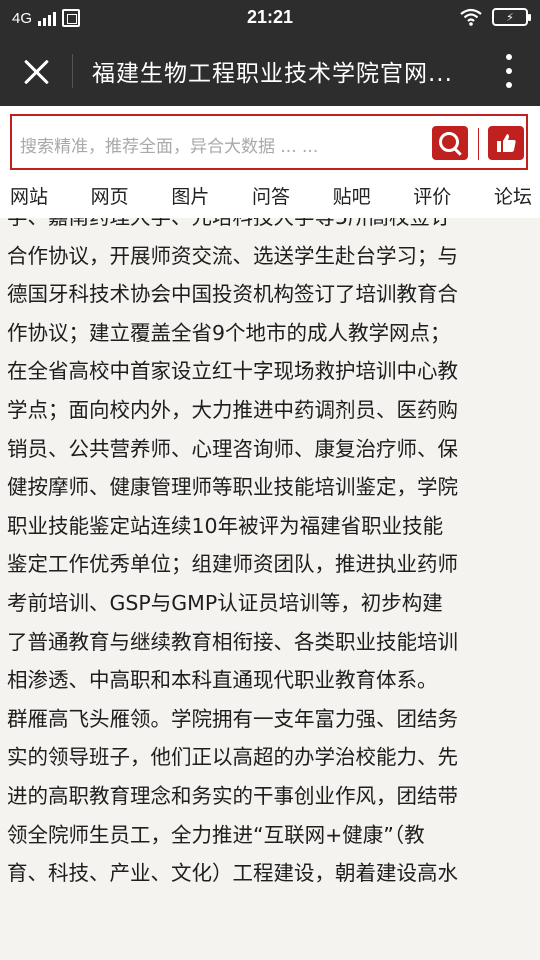  What do you see at coordinates (232, 718) in the screenshot?
I see `article-line: 群雁高飞头雁领。学院拥有一支年富力强、团结务` at bounding box center [232, 718].